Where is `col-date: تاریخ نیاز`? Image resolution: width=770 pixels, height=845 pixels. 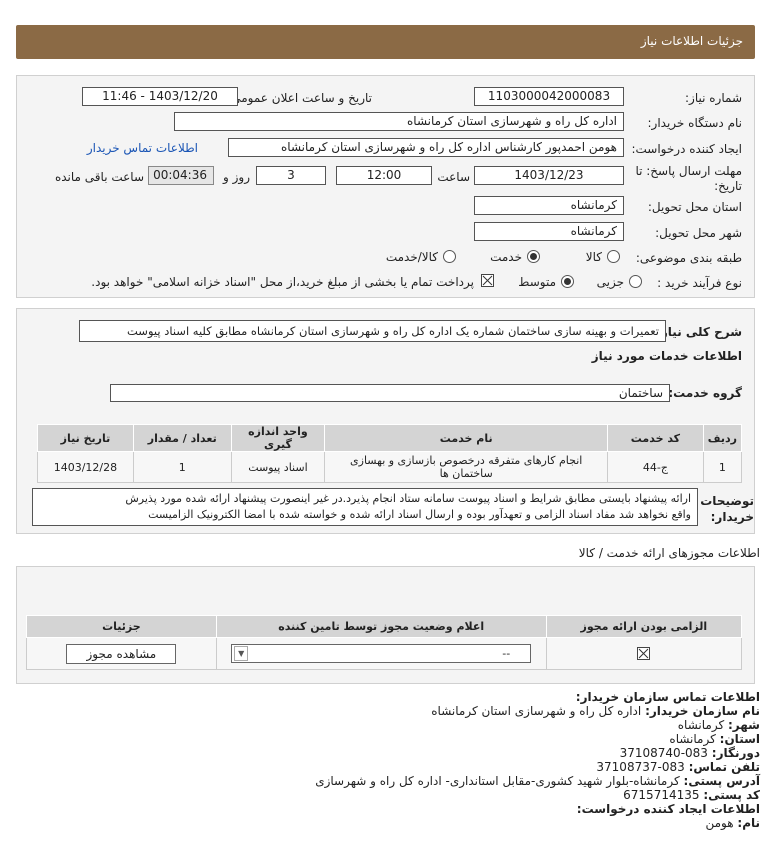 col-date: تاریخ نیاز is located at coordinates (85, 438).